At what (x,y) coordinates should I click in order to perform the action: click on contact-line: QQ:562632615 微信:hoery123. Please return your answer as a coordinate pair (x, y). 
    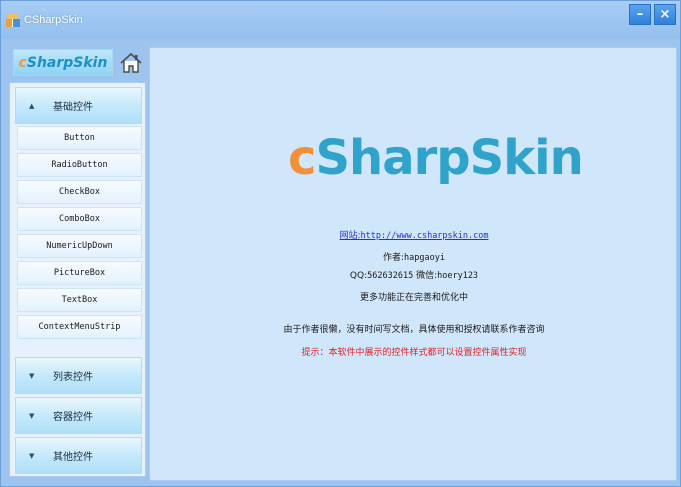
    Looking at the image, I should click on (414, 274).